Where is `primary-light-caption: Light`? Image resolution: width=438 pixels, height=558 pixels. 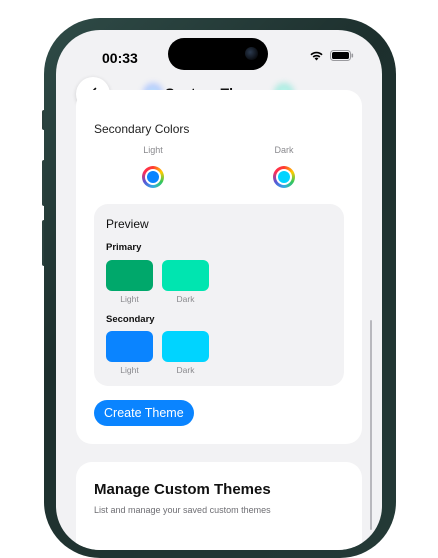
primary-light-caption: Light is located at coordinates (129, 299).